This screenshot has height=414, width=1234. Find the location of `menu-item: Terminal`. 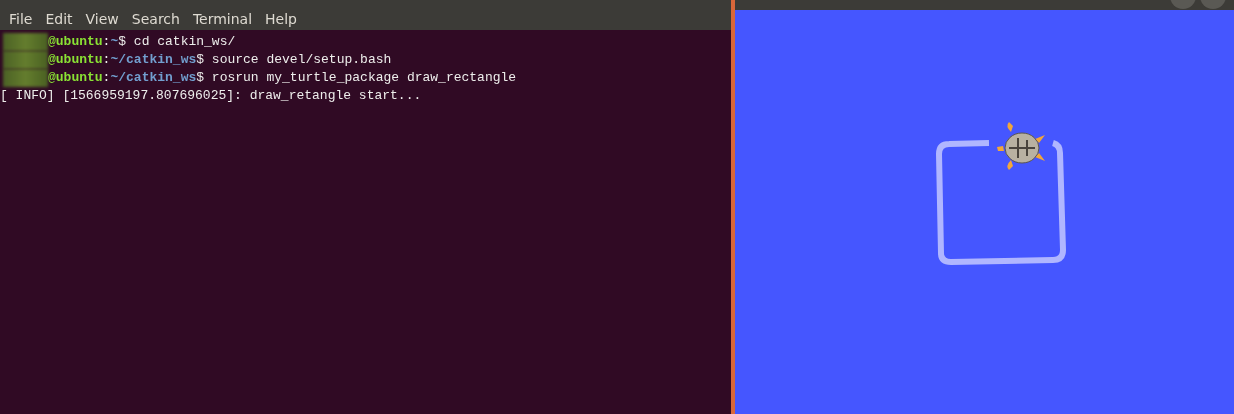

menu-item: Terminal is located at coordinates (222, 19).